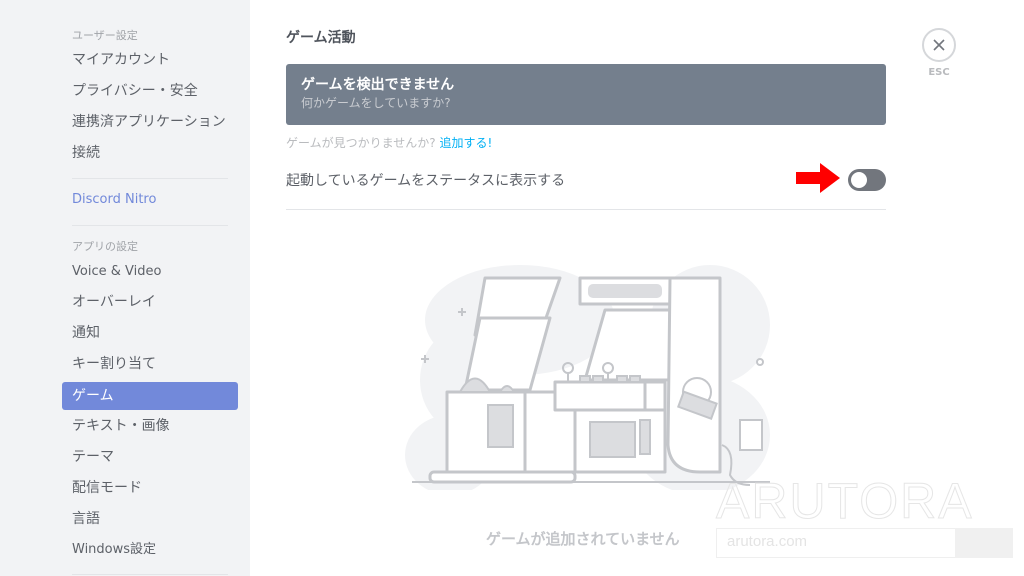 The image size is (1024, 576). I want to click on sidebar-item-notifications: 通知, so click(150, 333).